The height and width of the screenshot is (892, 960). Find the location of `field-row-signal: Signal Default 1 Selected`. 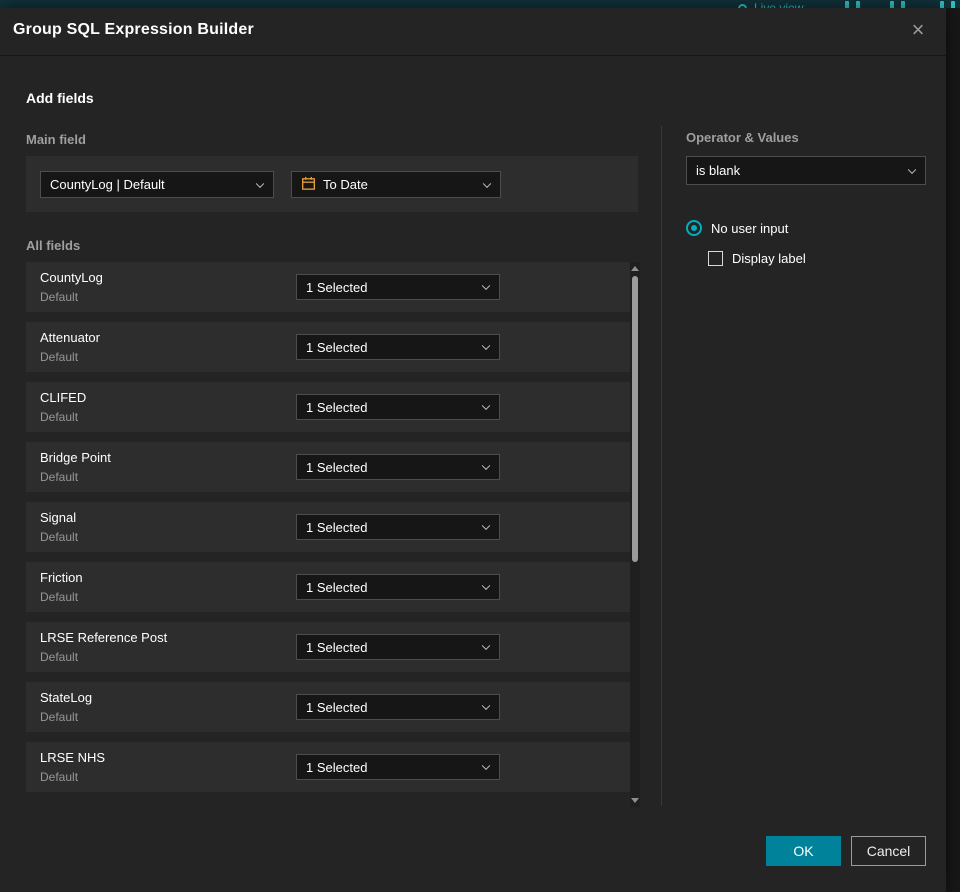

field-row-signal: Signal Default 1 Selected is located at coordinates (332, 527).